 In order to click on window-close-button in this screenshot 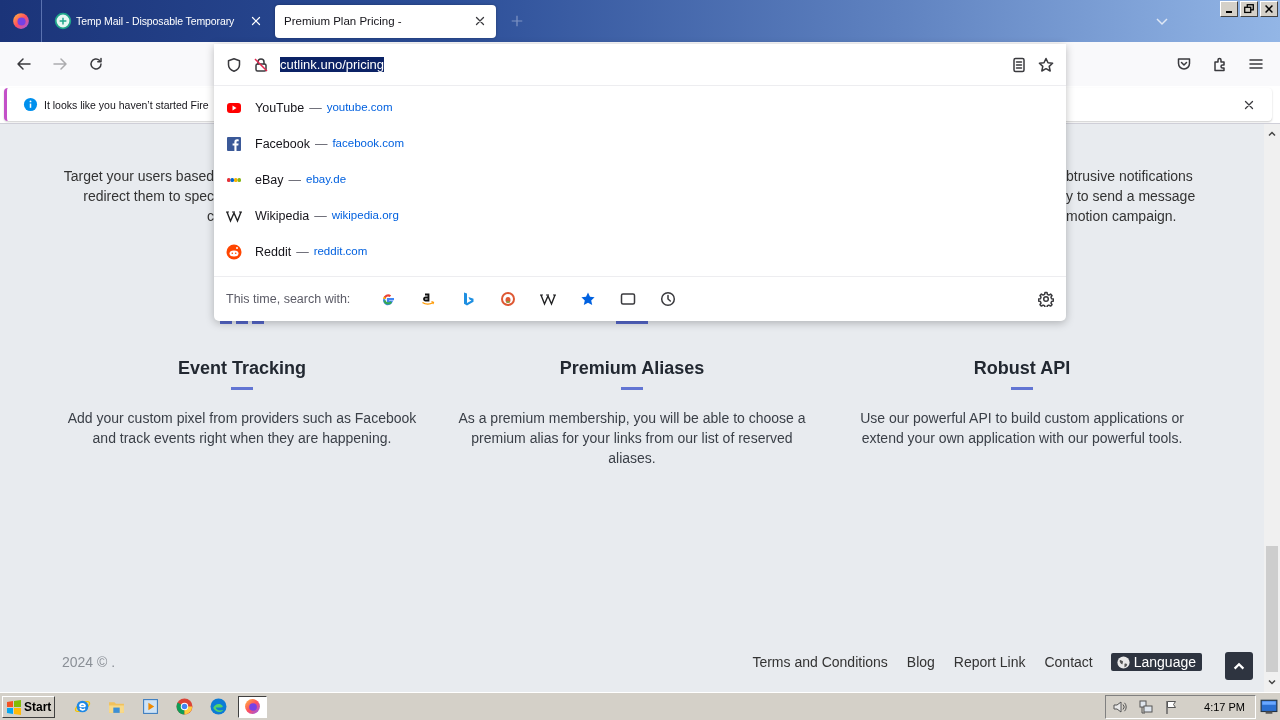, I will do `click(1269, 9)`.